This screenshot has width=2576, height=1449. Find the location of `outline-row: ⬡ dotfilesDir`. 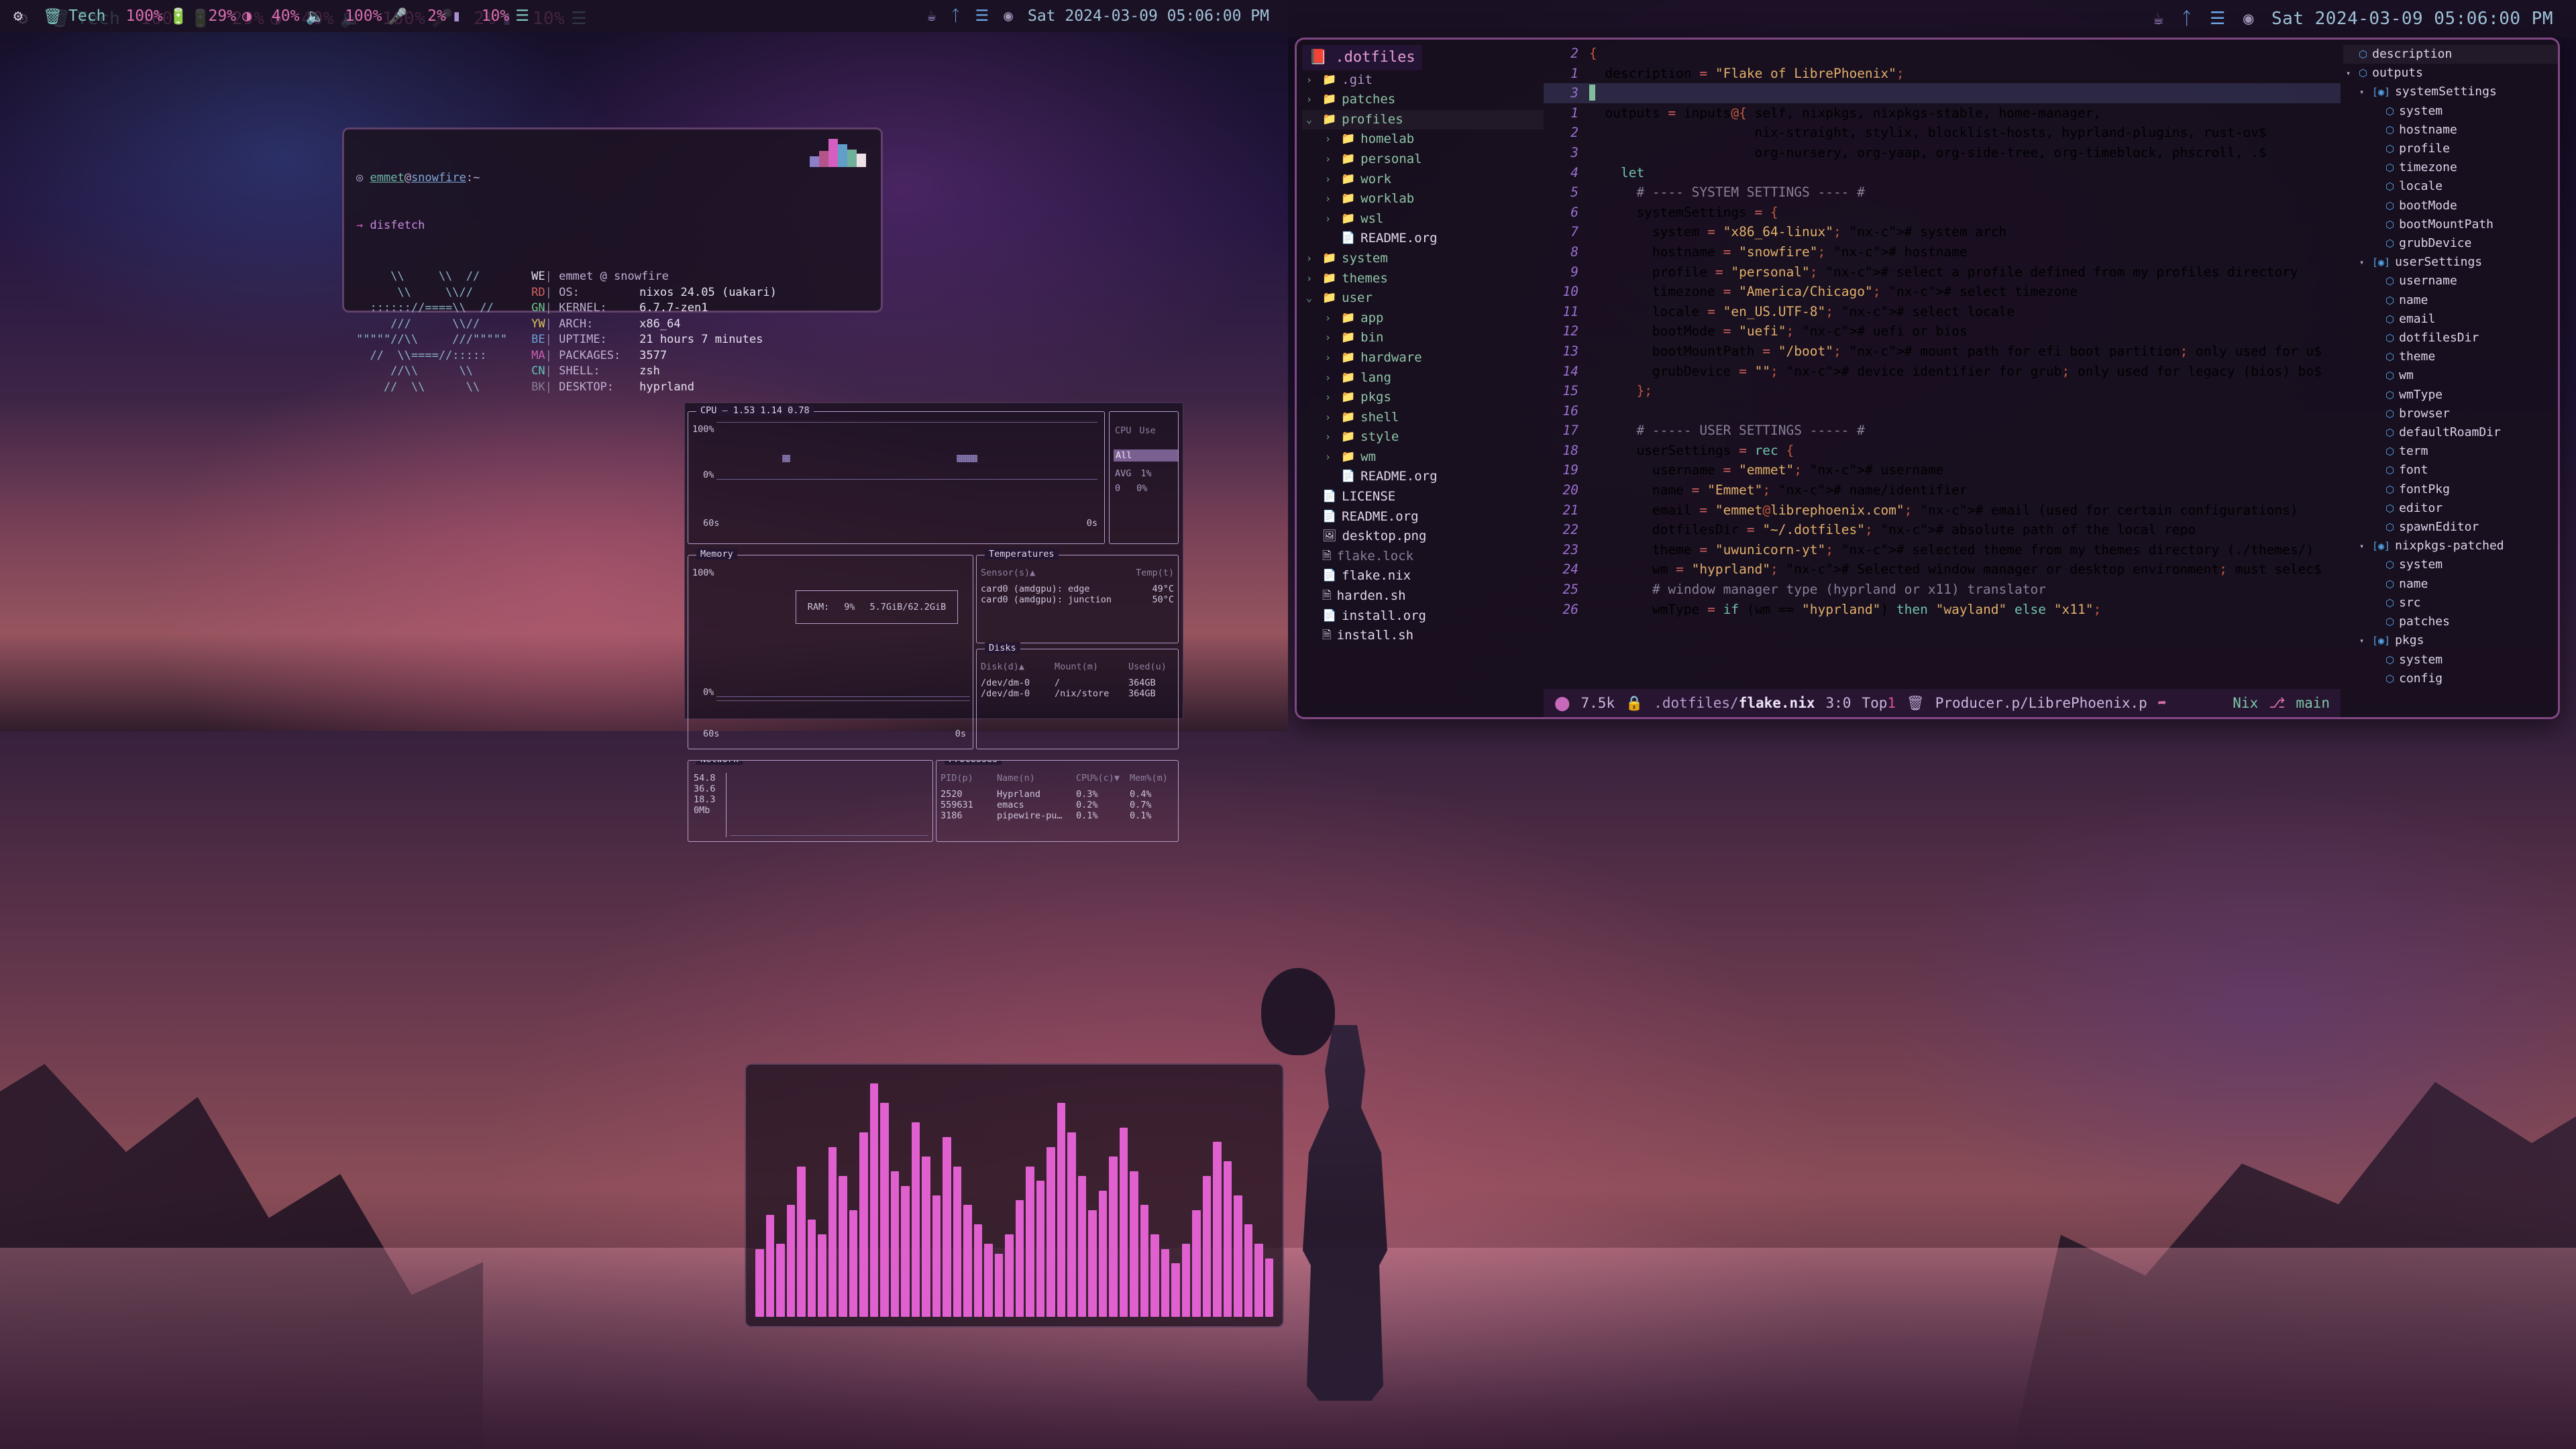

outline-row: ⬡ dotfilesDir is located at coordinates (2450, 338).